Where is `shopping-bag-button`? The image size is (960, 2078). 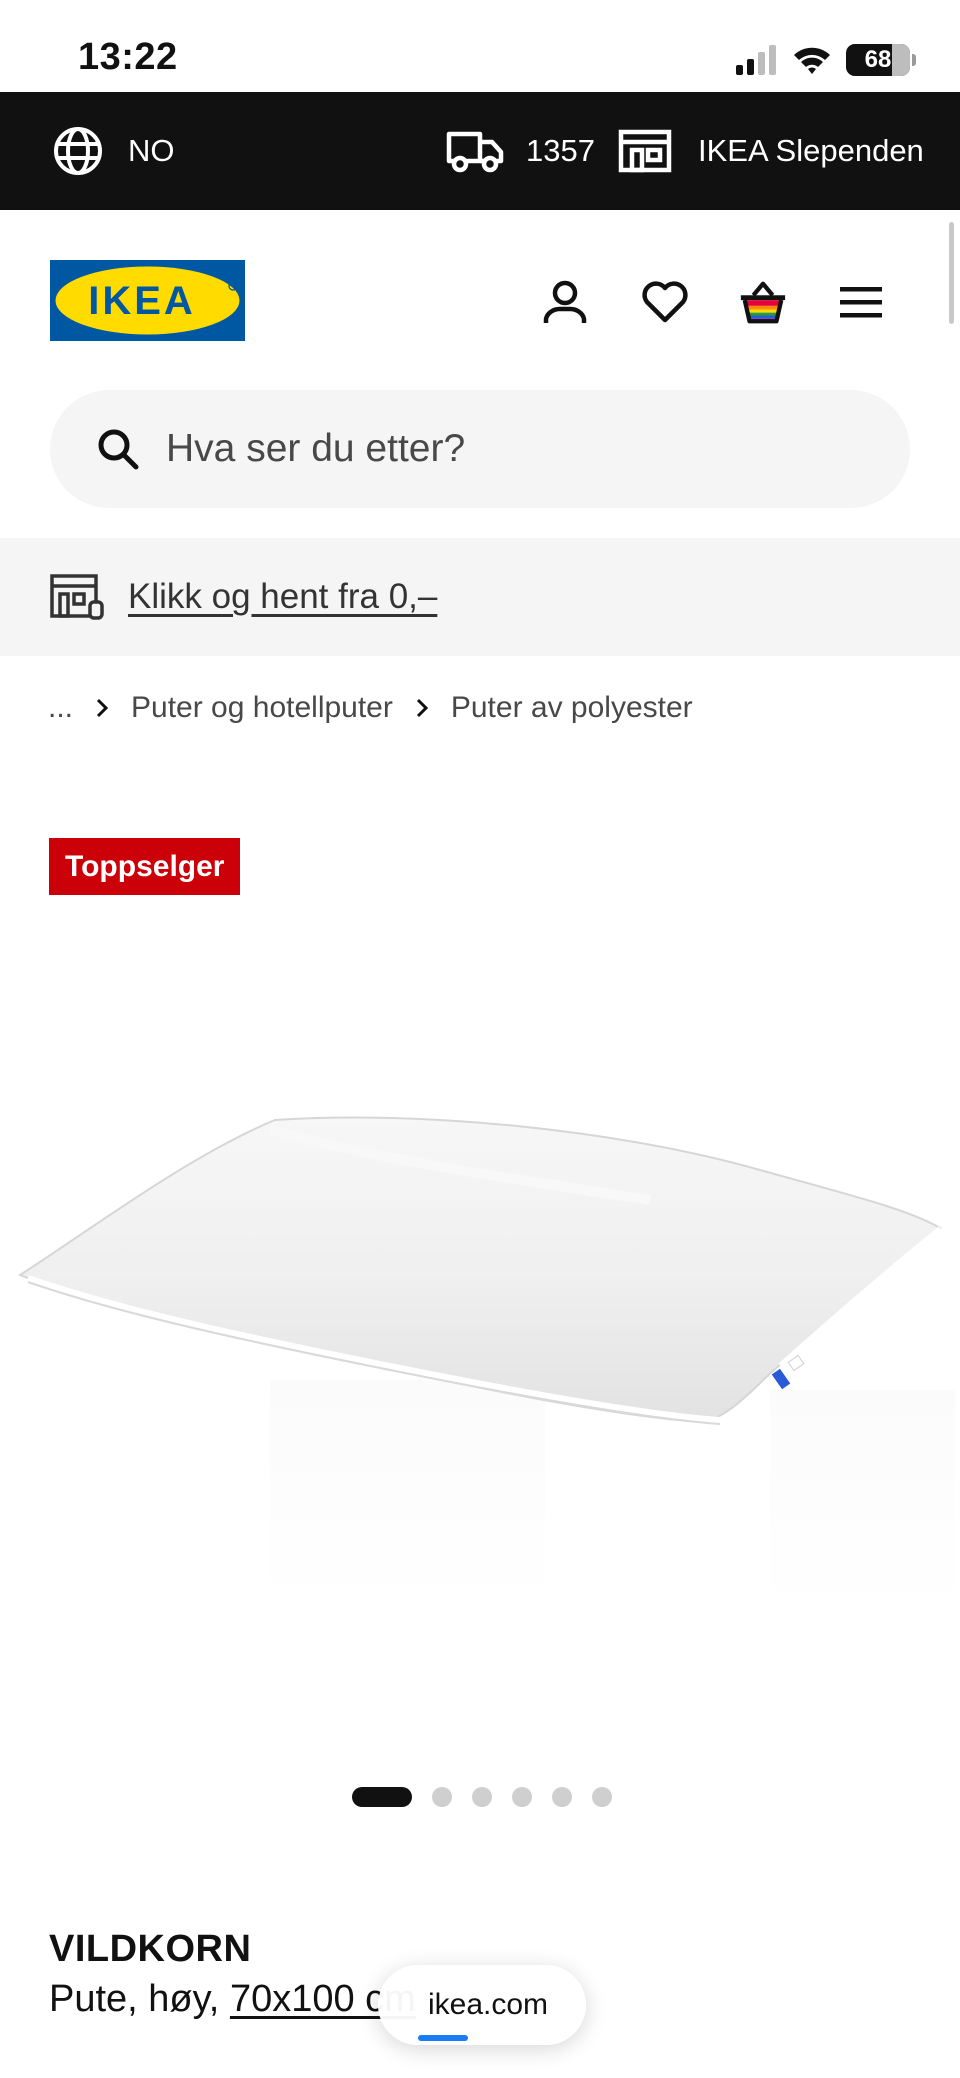 shopping-bag-button is located at coordinates (763, 302).